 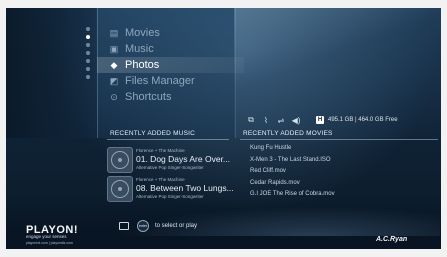 What do you see at coordinates (169, 33) in the screenshot?
I see `menu-item-movies: ▤ Movies` at bounding box center [169, 33].